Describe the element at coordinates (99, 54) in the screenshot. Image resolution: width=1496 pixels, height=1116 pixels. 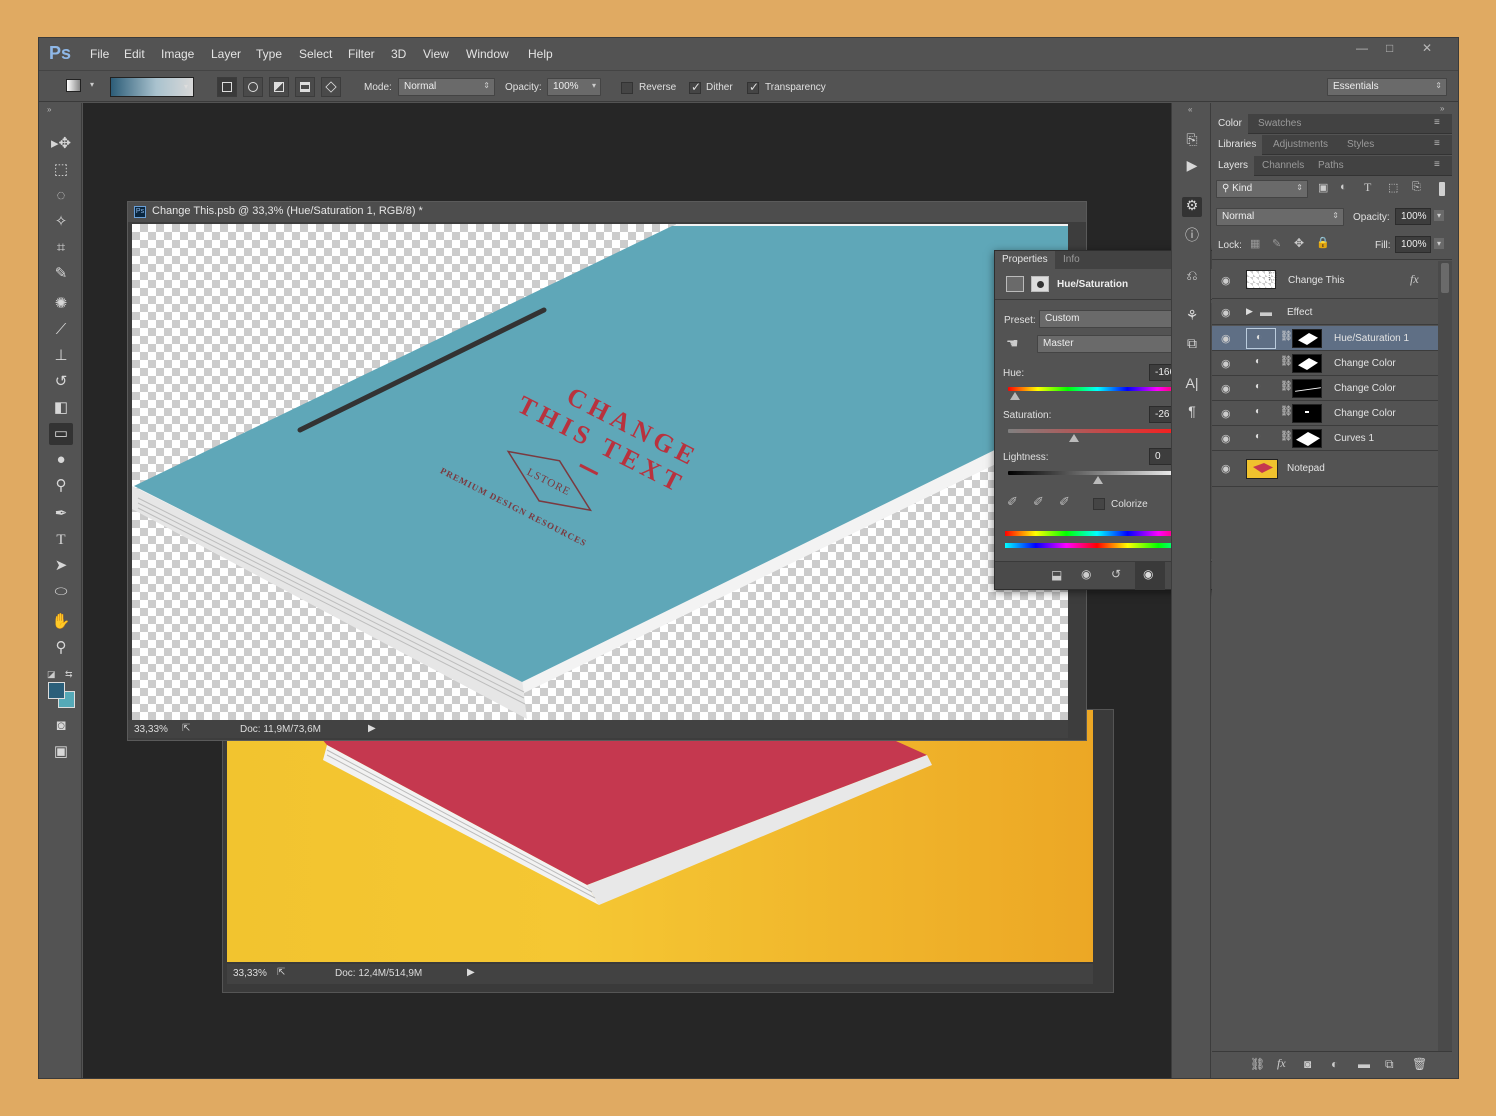
I see `menu-file: File` at that location.